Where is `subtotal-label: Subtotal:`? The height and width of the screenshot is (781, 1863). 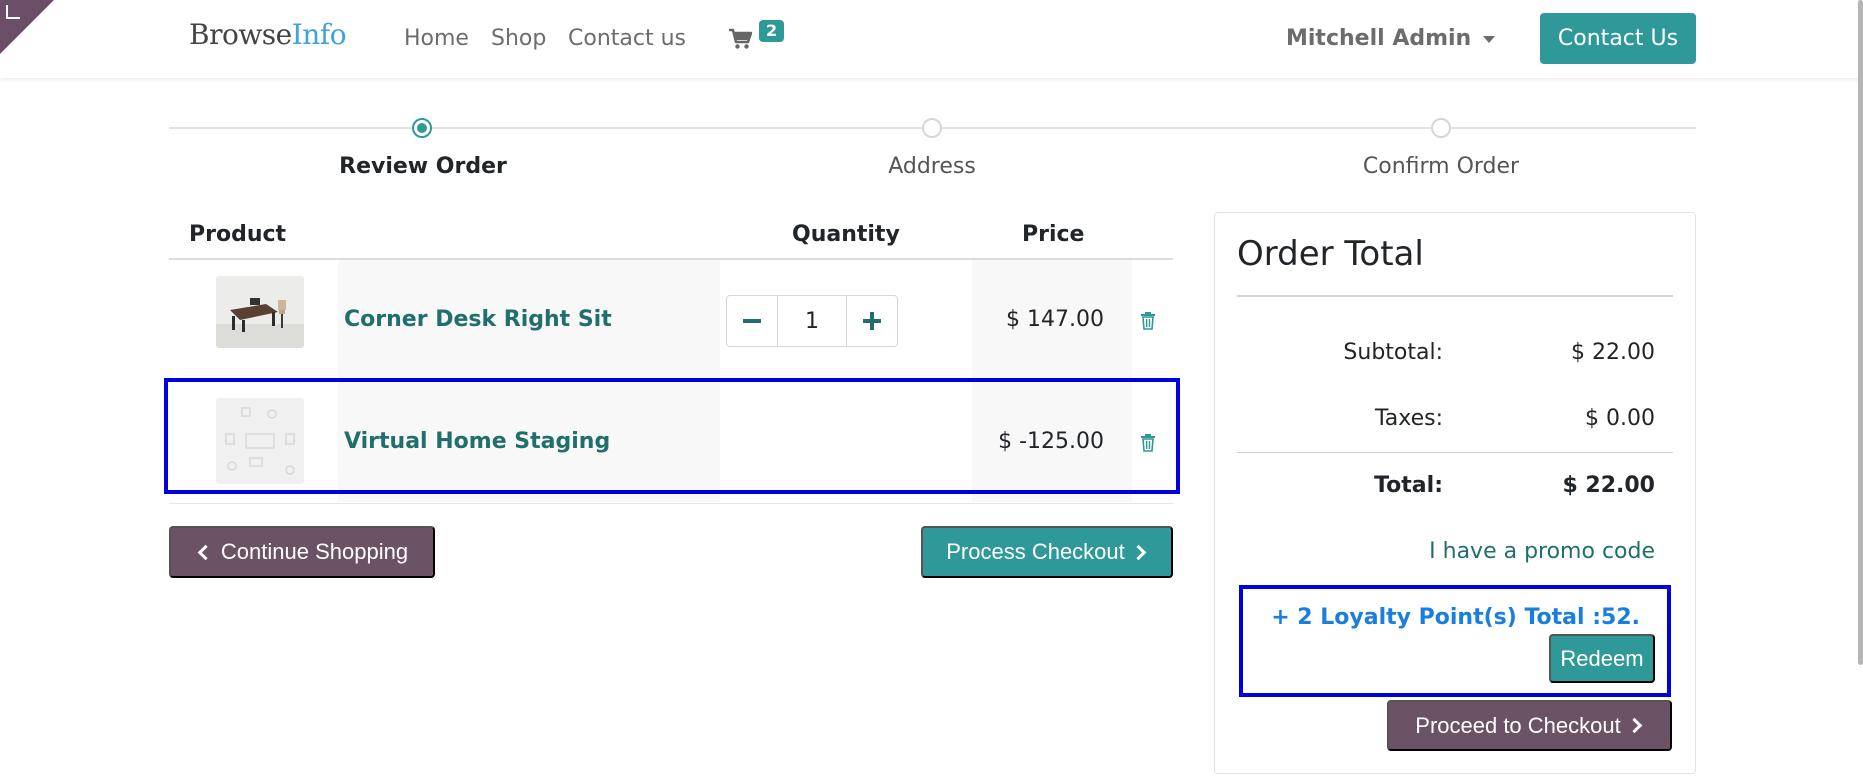 subtotal-label: Subtotal: is located at coordinates (1393, 352).